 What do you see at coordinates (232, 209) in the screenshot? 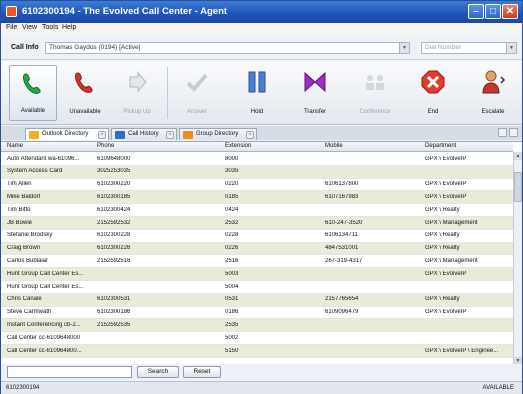
I see `cell-extension: 0424` at bounding box center [232, 209].